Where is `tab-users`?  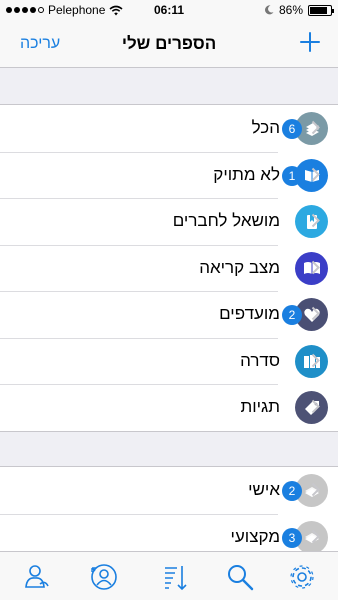 tab-users is located at coordinates (37, 577).